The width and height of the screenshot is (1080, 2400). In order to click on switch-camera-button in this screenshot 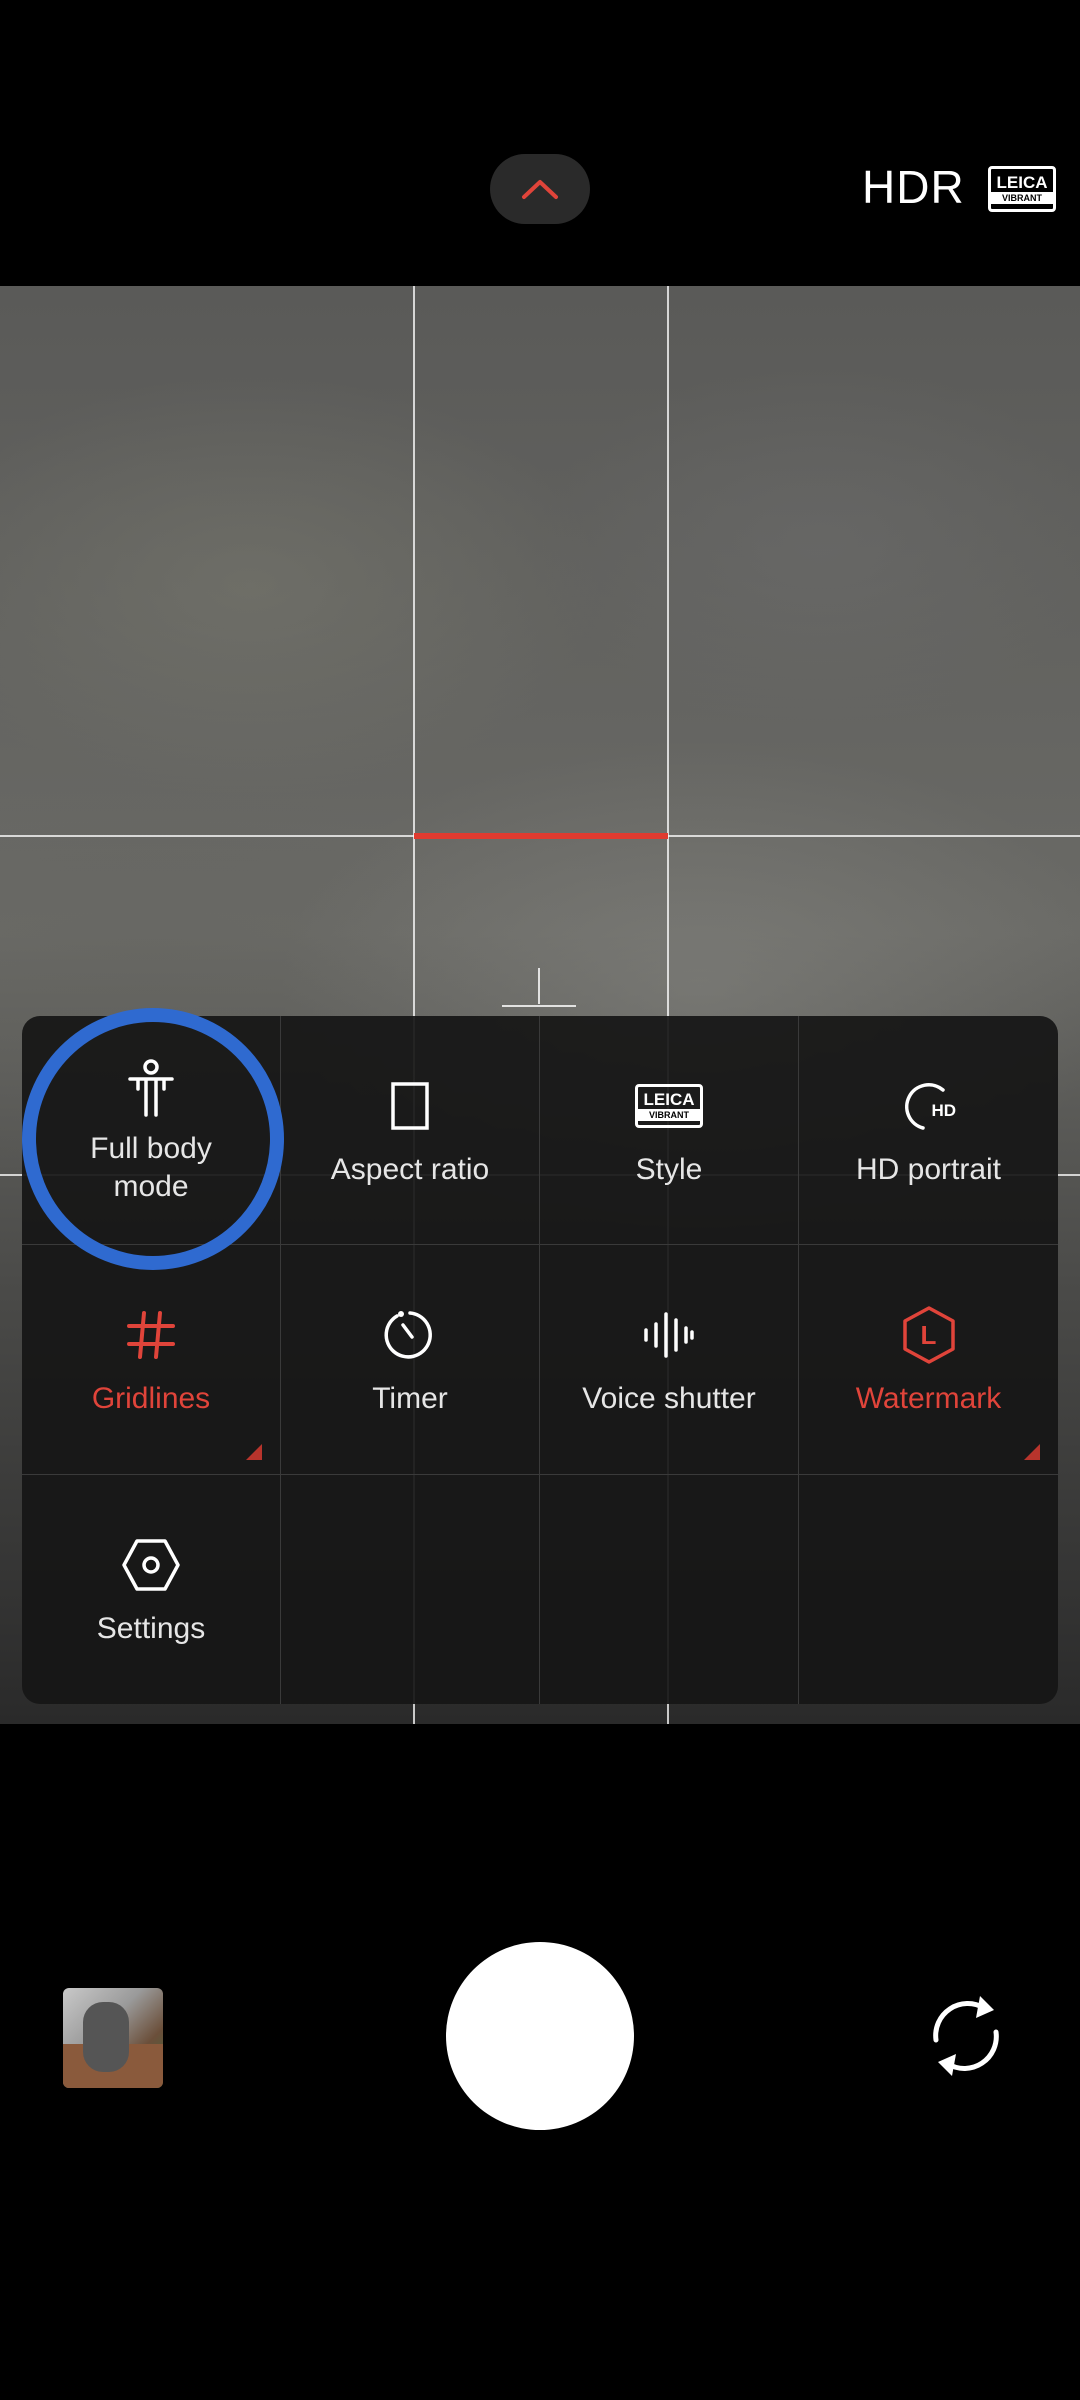, I will do `click(966, 2036)`.